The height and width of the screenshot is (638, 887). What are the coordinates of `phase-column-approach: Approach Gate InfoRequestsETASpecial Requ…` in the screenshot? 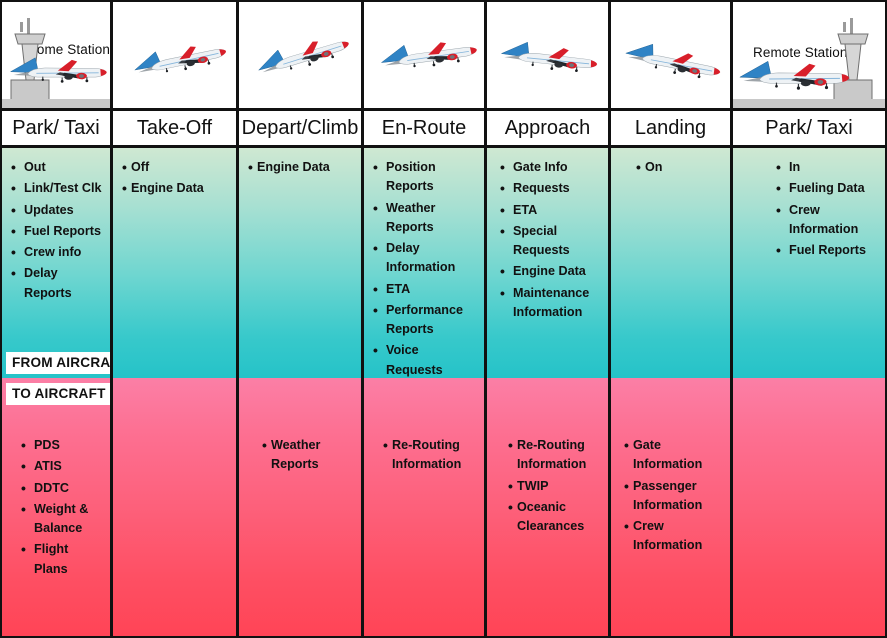 It's located at (549, 319).